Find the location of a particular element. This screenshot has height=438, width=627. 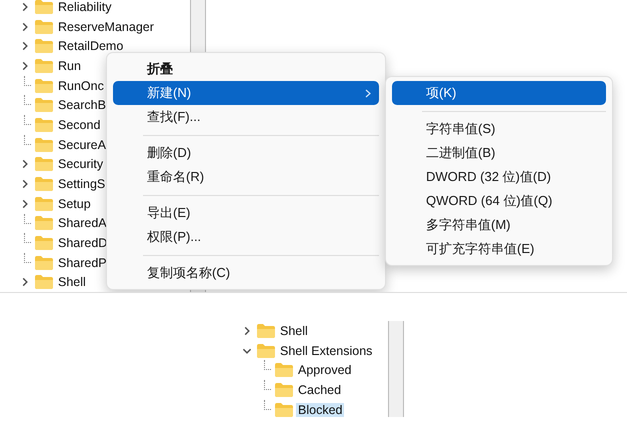

menu-item: 复制项名称(C) is located at coordinates (246, 273).